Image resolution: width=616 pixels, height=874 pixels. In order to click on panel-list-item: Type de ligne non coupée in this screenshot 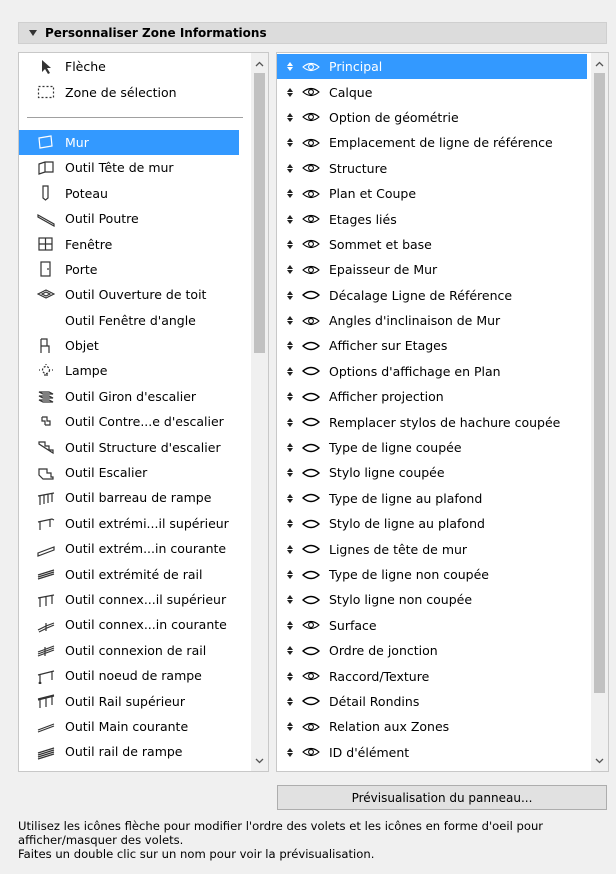, I will do `click(432, 574)`.